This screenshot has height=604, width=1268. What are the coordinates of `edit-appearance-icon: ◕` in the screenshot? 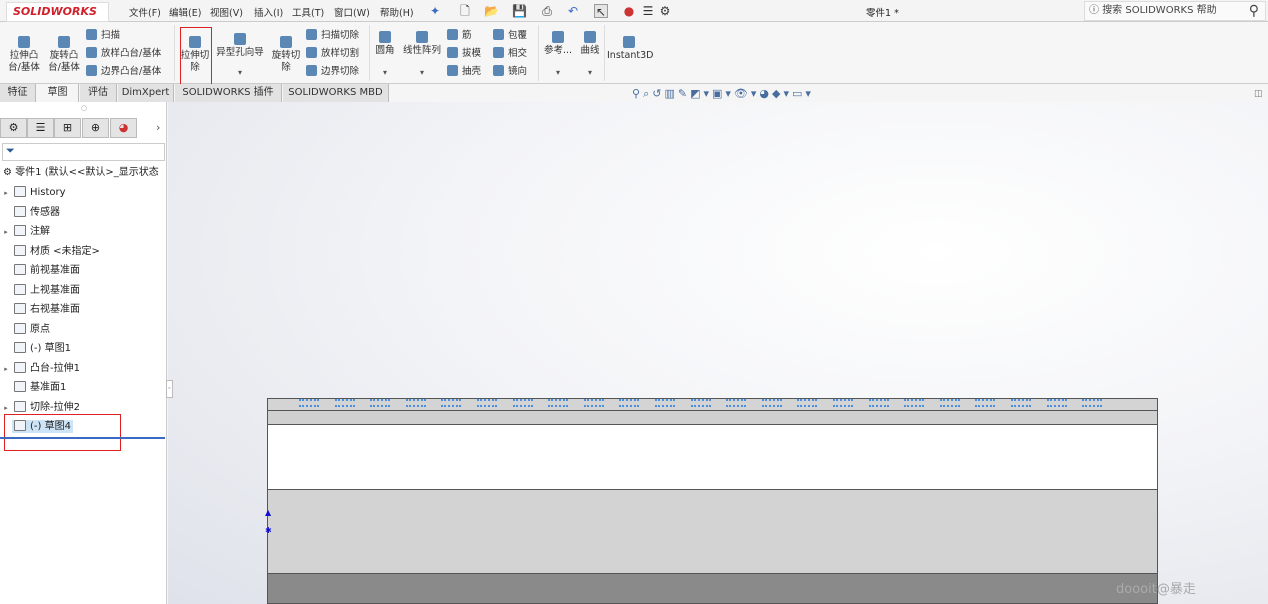 It's located at (765, 93).